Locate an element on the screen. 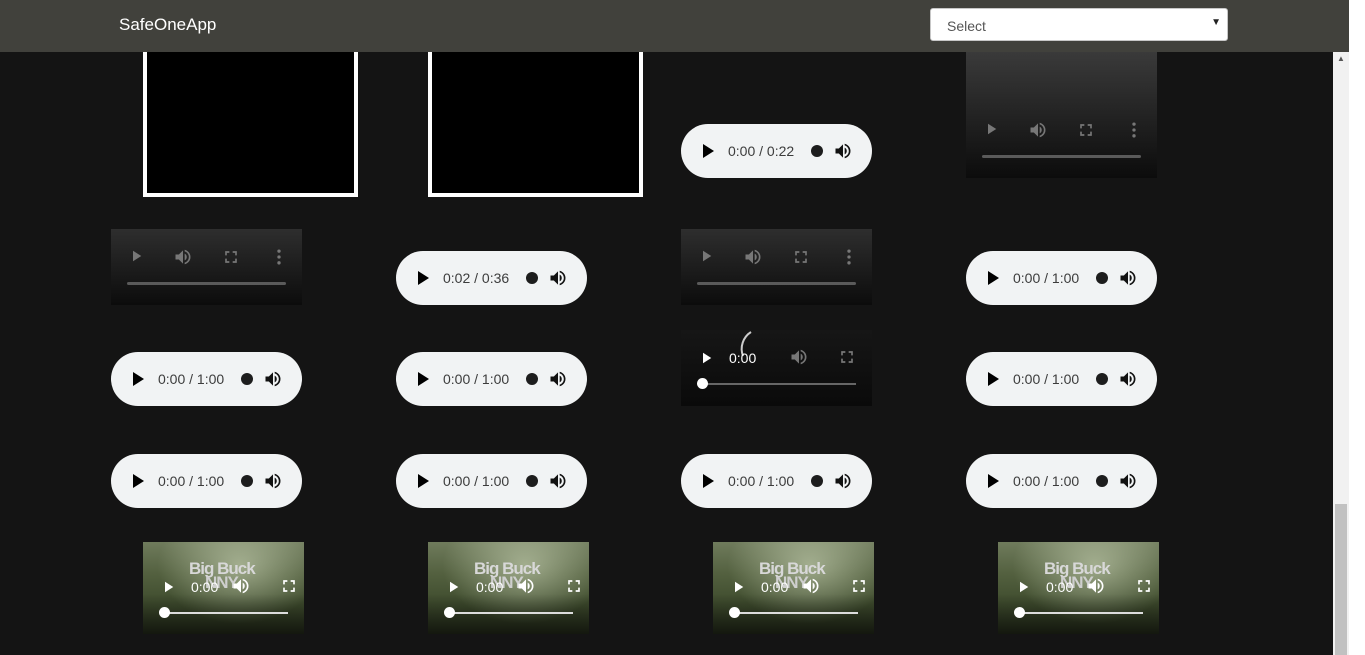 This screenshot has height=655, width=1365. audio-player: 0:00 / 0:22 is located at coordinates (776, 151).